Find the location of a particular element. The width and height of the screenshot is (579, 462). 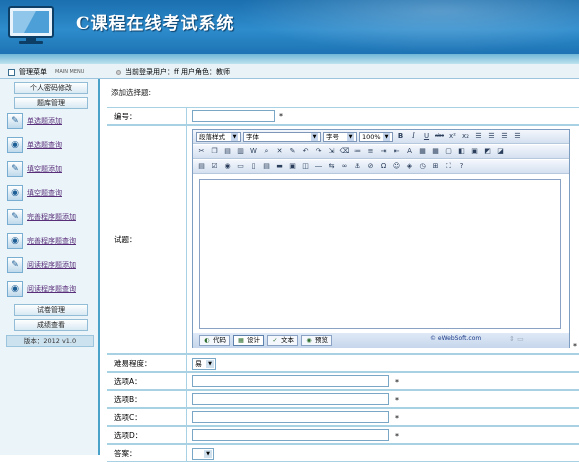

superscript-icon: x² is located at coordinates (452, 136).